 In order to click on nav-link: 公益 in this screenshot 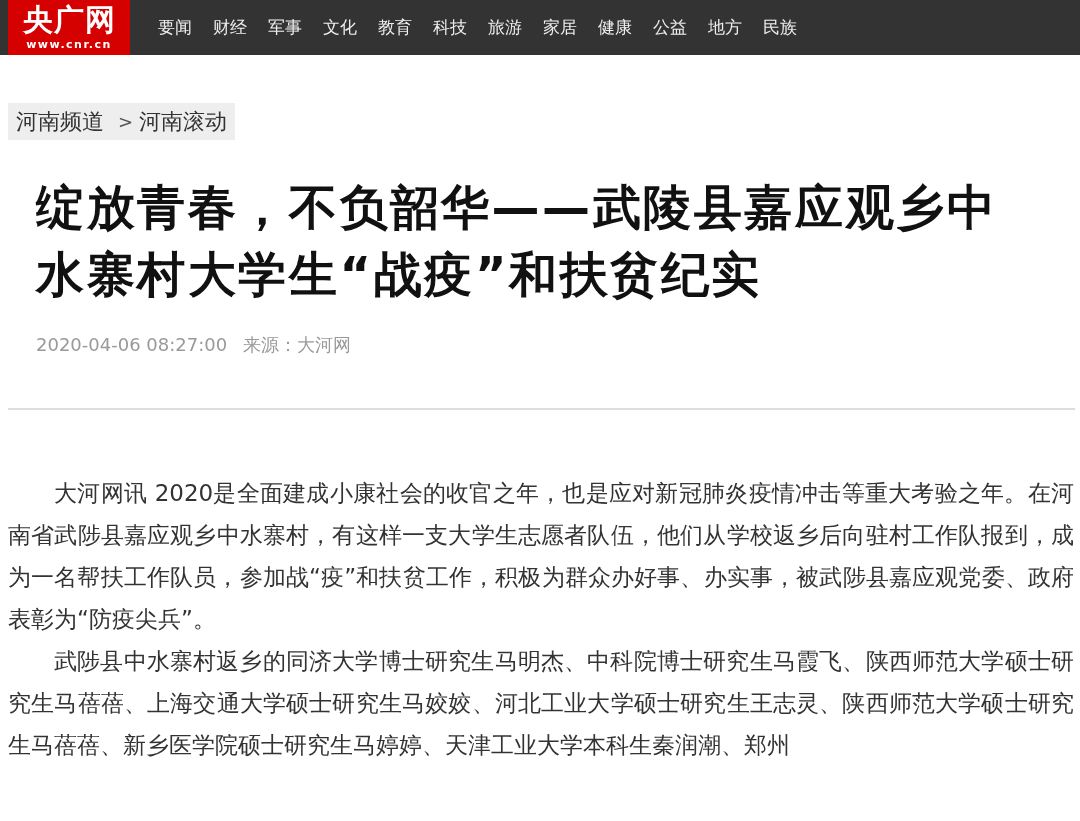, I will do `click(670, 27)`.